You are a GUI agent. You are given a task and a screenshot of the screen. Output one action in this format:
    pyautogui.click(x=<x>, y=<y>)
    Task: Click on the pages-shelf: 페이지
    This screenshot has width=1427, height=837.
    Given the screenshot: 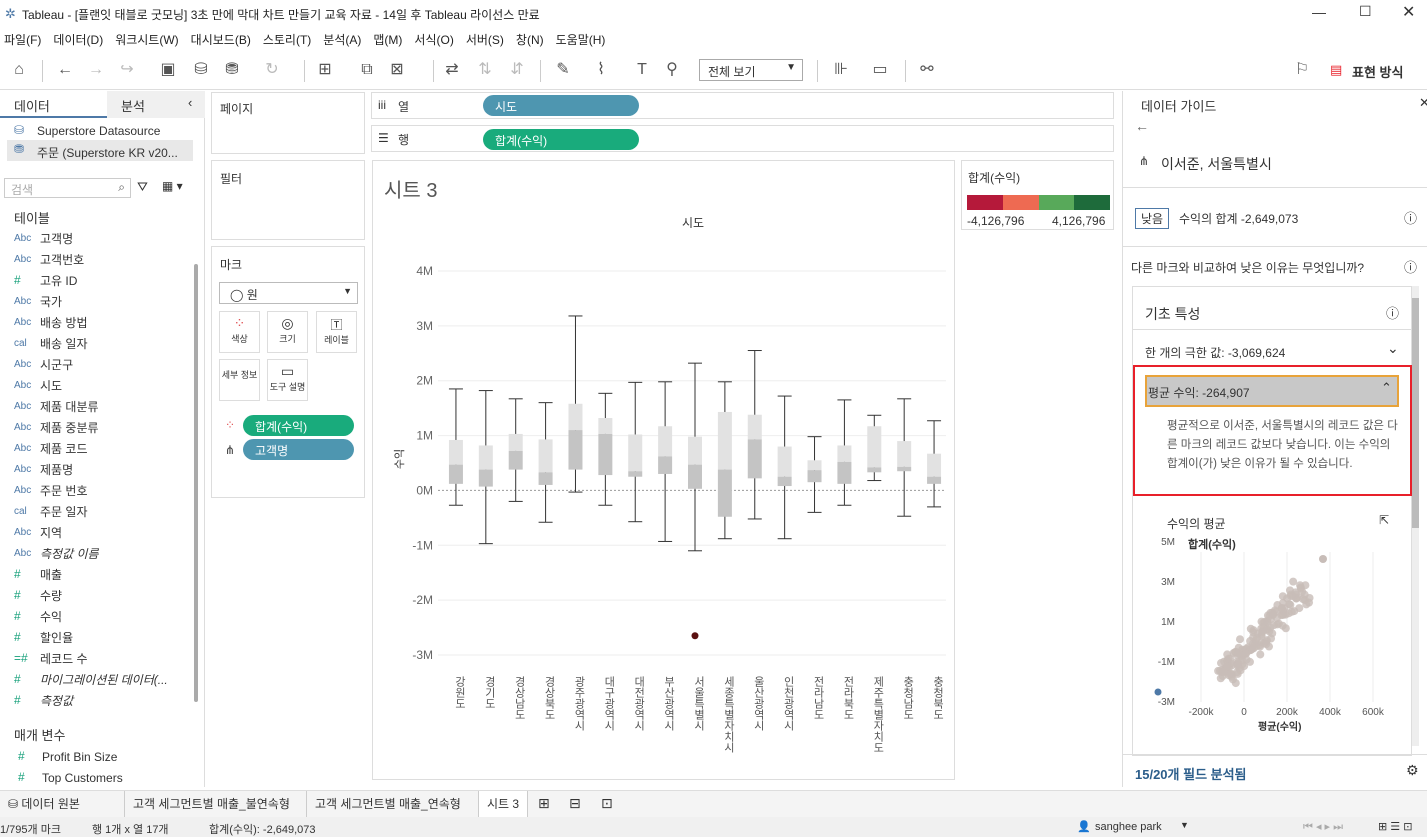 What is the action you would take?
    pyautogui.click(x=288, y=123)
    